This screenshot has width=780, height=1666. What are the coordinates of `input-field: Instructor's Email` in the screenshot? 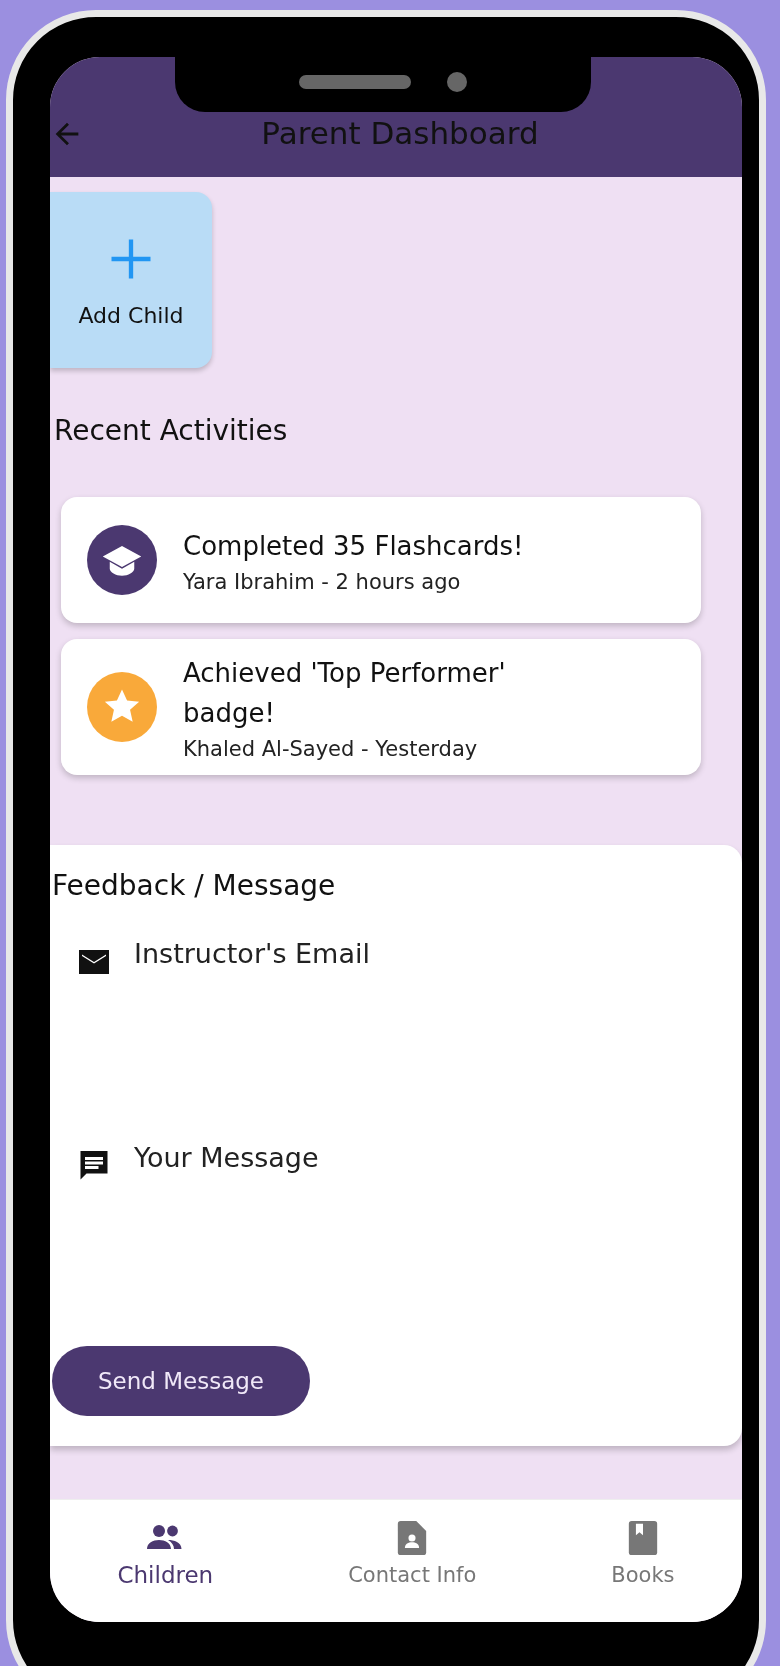 It's located at (423, 968).